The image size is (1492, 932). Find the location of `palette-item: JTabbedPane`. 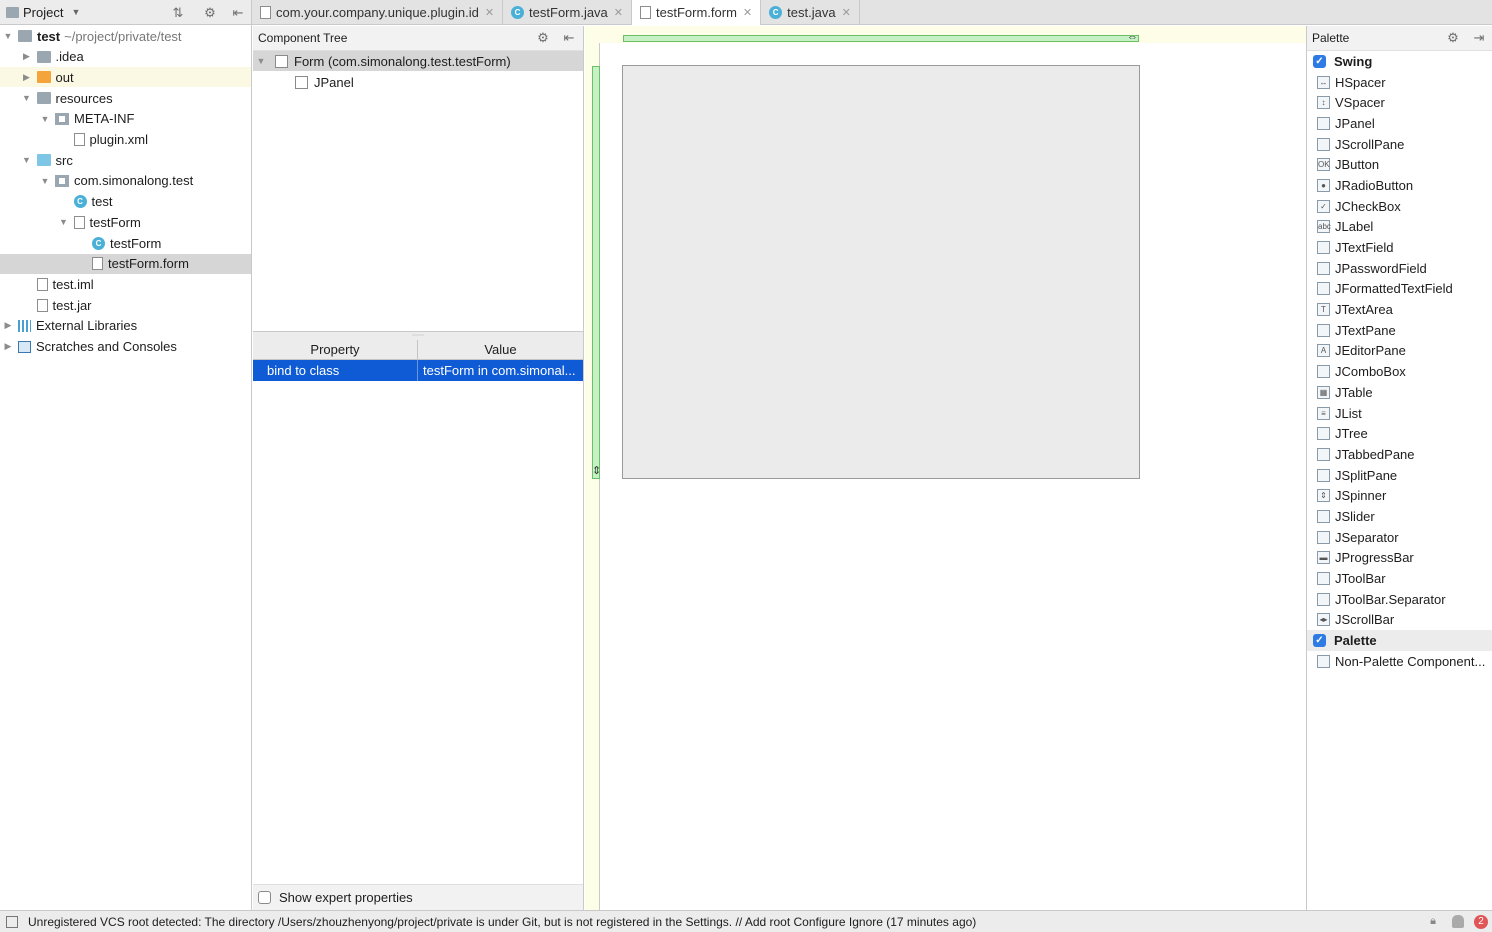

palette-item: JTabbedPane is located at coordinates (1399, 454).